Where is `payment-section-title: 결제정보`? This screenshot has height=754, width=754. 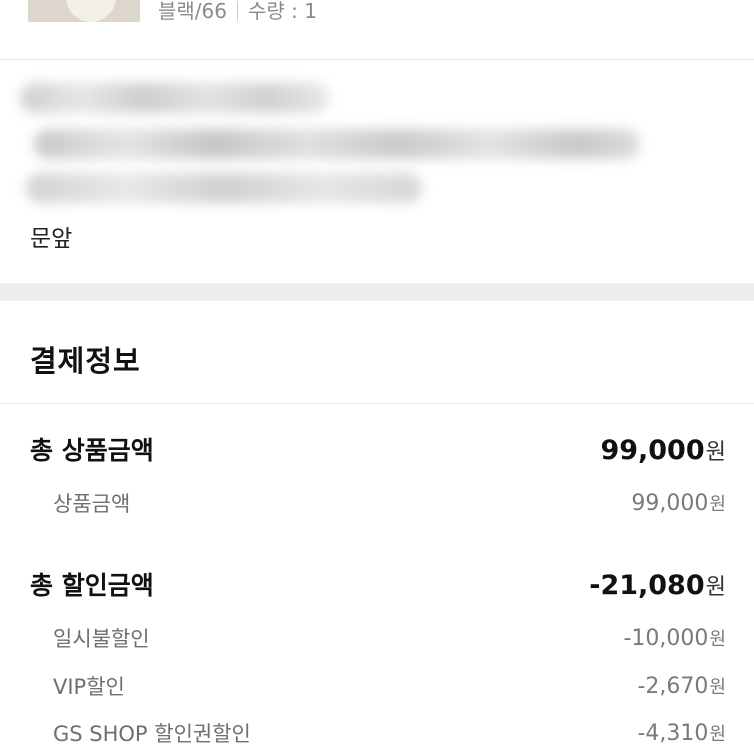 payment-section-title: 결제정보 is located at coordinates (85, 361).